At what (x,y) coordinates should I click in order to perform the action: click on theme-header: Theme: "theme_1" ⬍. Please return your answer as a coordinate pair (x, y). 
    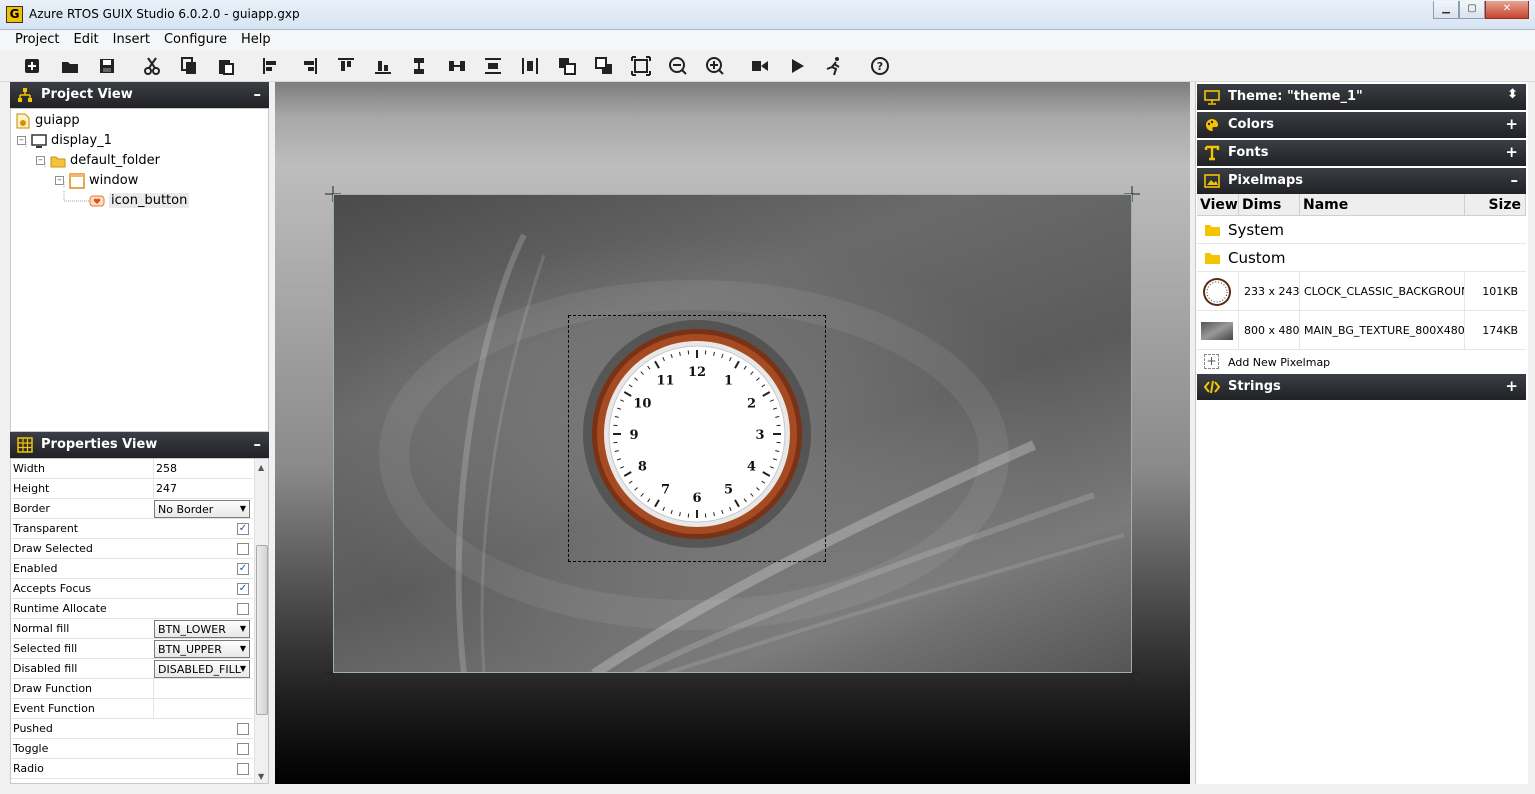
    Looking at the image, I should click on (1361, 97).